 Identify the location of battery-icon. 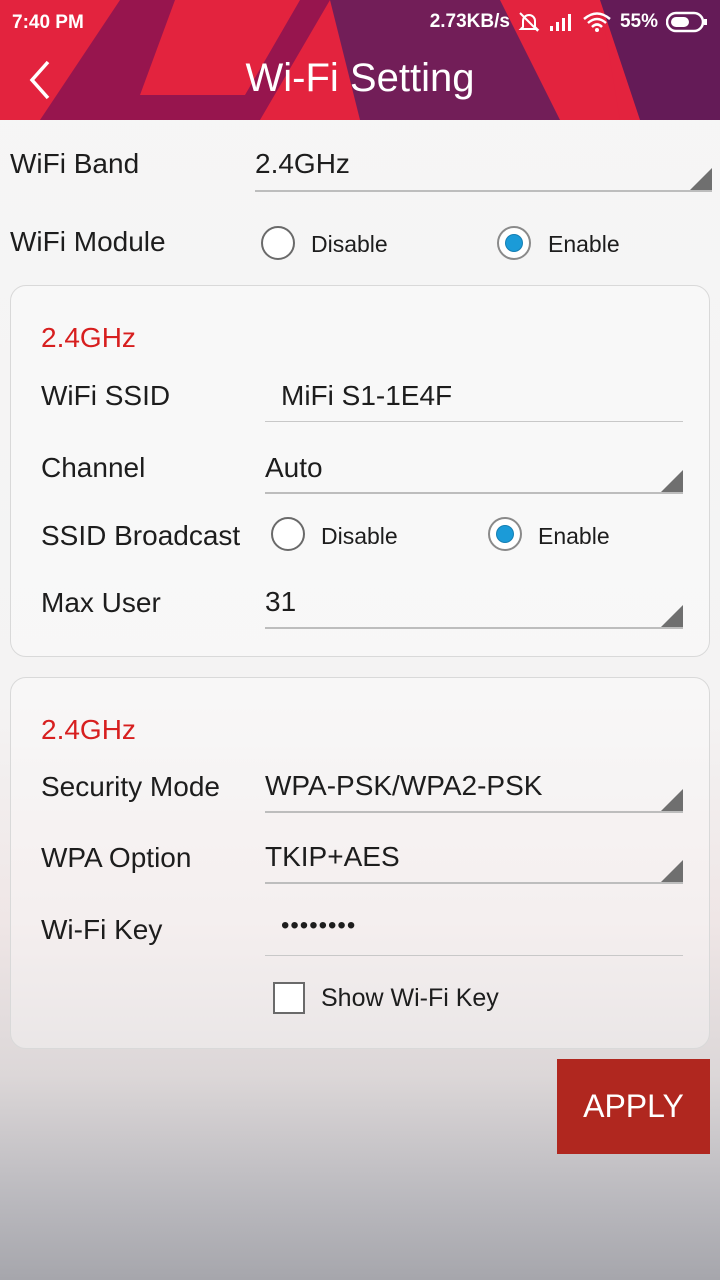
(686, 22).